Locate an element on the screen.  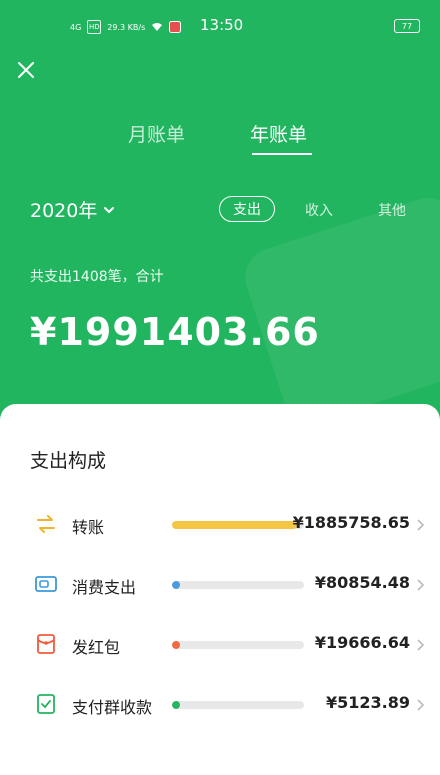
tab-yearly-bill: 年账单 is located at coordinates (278, 133).